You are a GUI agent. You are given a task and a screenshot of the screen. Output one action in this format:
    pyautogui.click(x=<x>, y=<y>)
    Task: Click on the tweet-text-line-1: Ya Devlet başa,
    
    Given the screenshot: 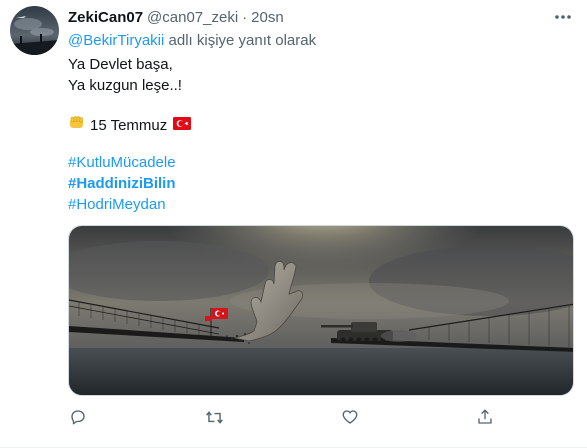 What is the action you would take?
    pyautogui.click(x=120, y=64)
    